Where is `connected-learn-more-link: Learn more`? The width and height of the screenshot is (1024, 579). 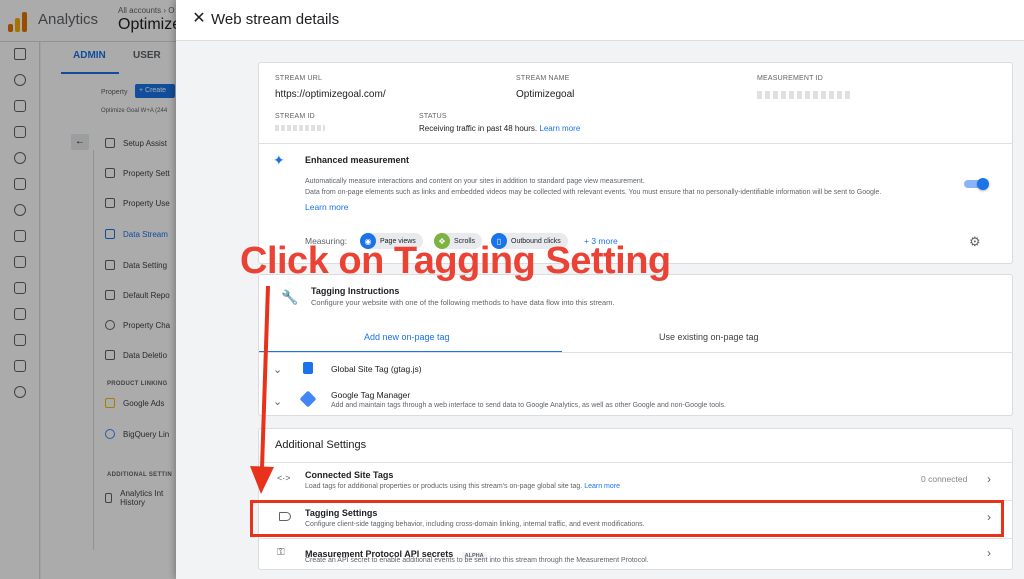
connected-learn-more-link: Learn more is located at coordinates (602, 486).